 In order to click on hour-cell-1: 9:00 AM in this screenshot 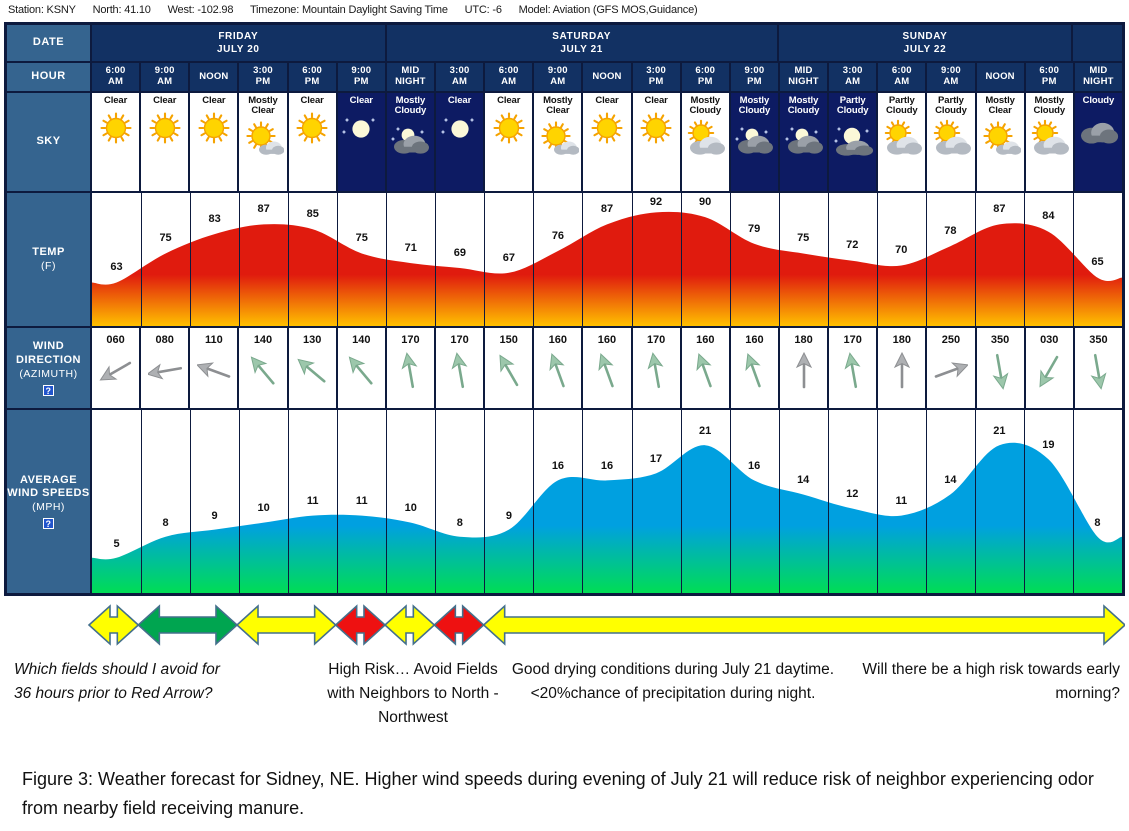, I will do `click(165, 77)`.